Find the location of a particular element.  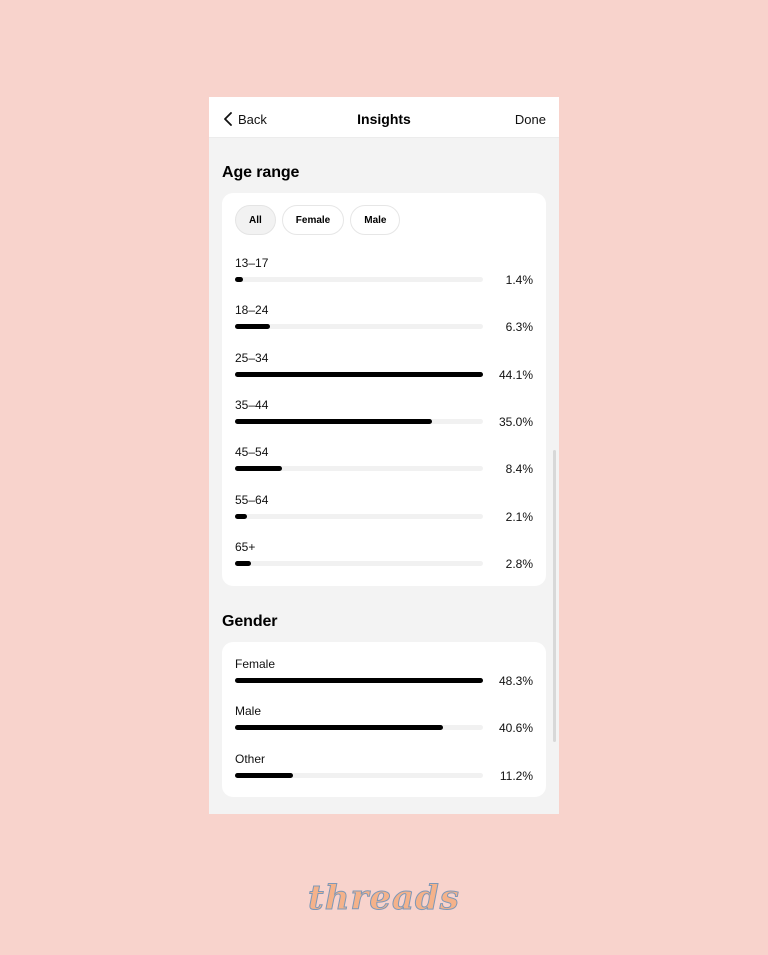

gender-row-percent: 11.2% is located at coordinates (516, 775).